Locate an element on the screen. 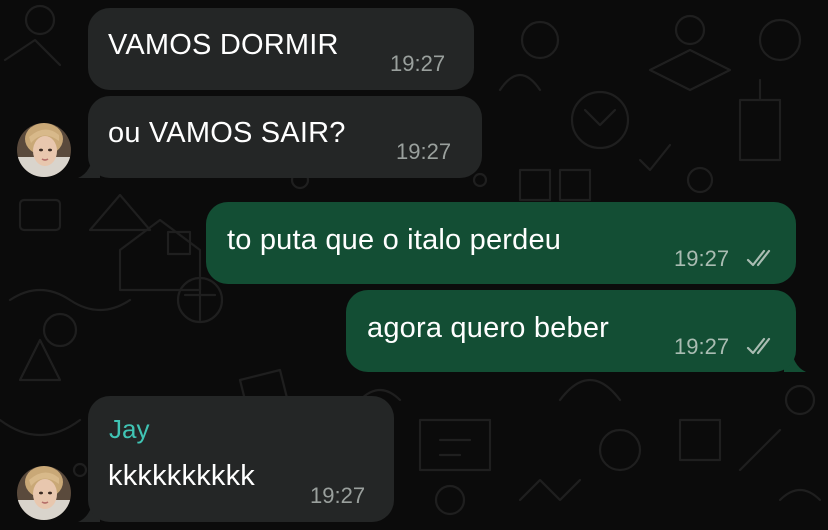 This screenshot has height=530, width=828. message-text: VAMOS DORMIR is located at coordinates (223, 45).